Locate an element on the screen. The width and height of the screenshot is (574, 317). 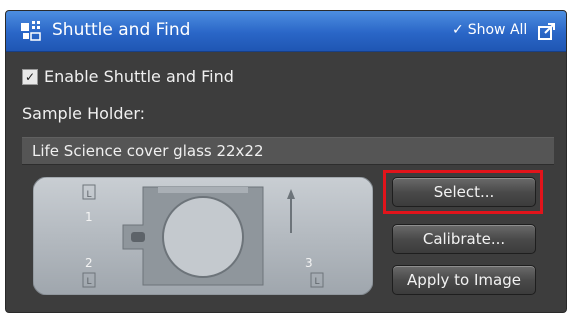
marker-1-letter: L is located at coordinates (88, 195).